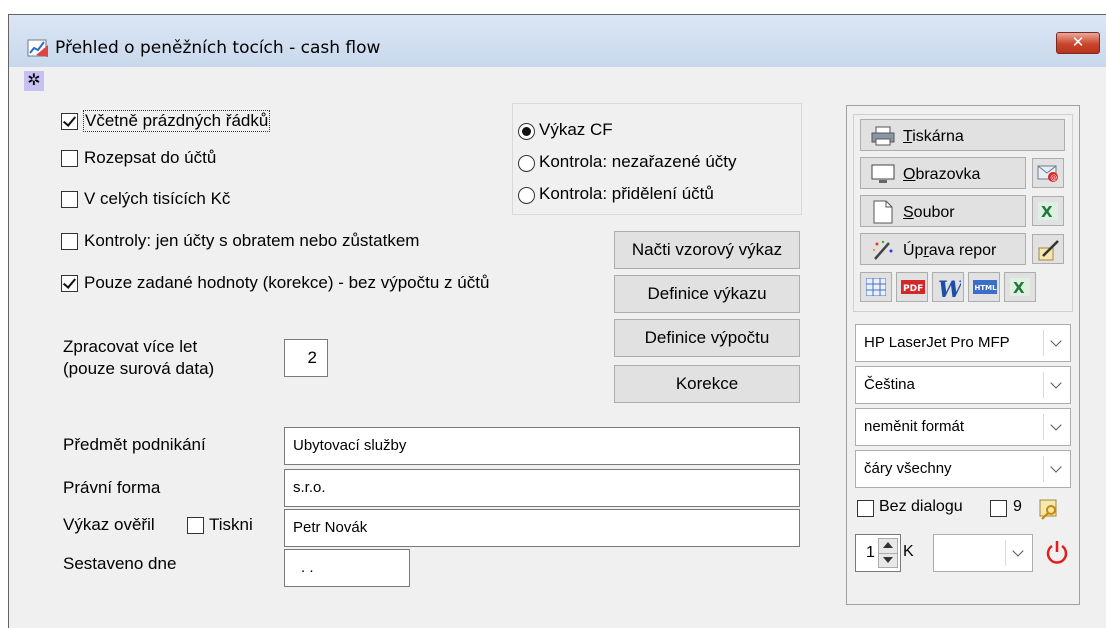 Image resolution: width=1106 pixels, height=628 pixels. What do you see at coordinates (526, 195) in the screenshot?
I see `radio-account-assignment` at bounding box center [526, 195].